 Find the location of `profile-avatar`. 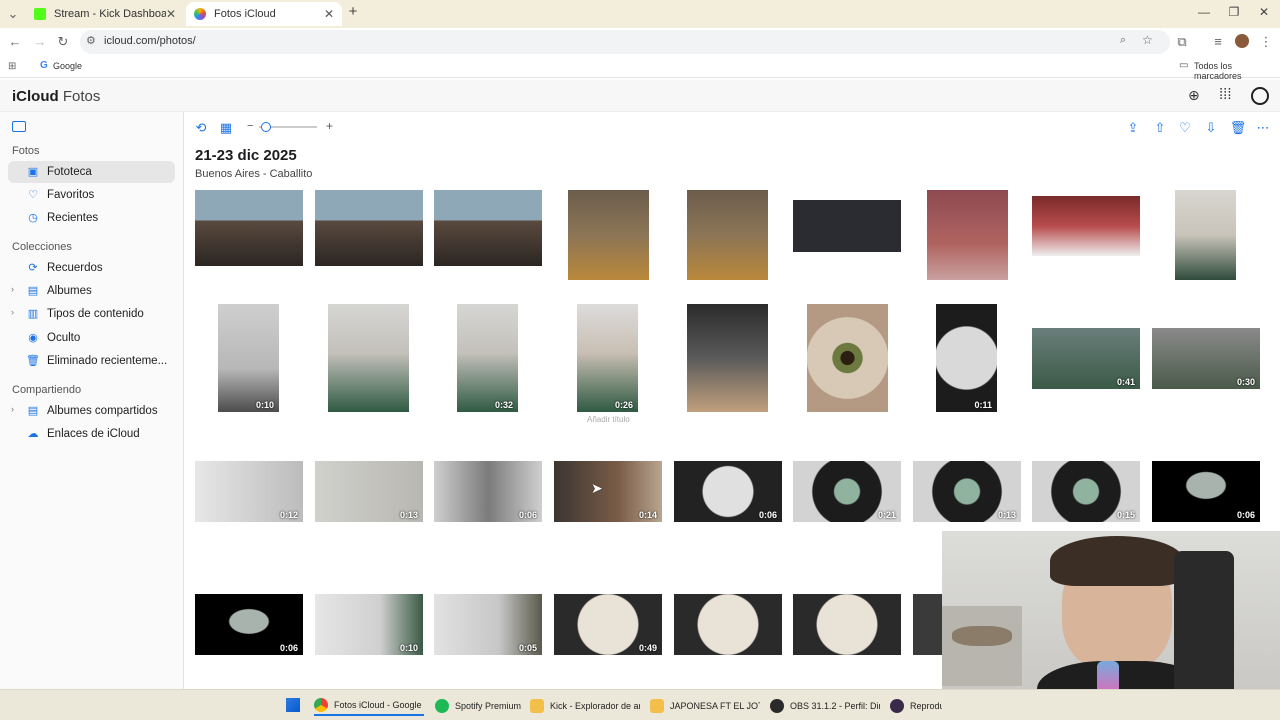

profile-avatar is located at coordinates (1242, 41).